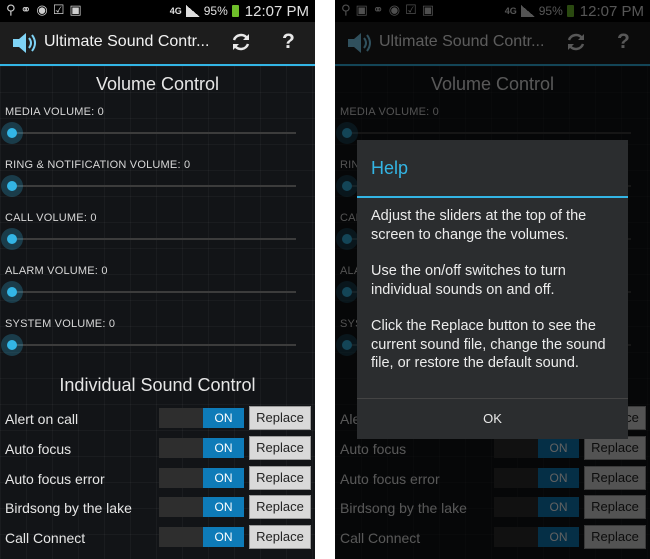 The height and width of the screenshot is (559, 650). What do you see at coordinates (235, 11) in the screenshot?
I see `battery-icon` at bounding box center [235, 11].